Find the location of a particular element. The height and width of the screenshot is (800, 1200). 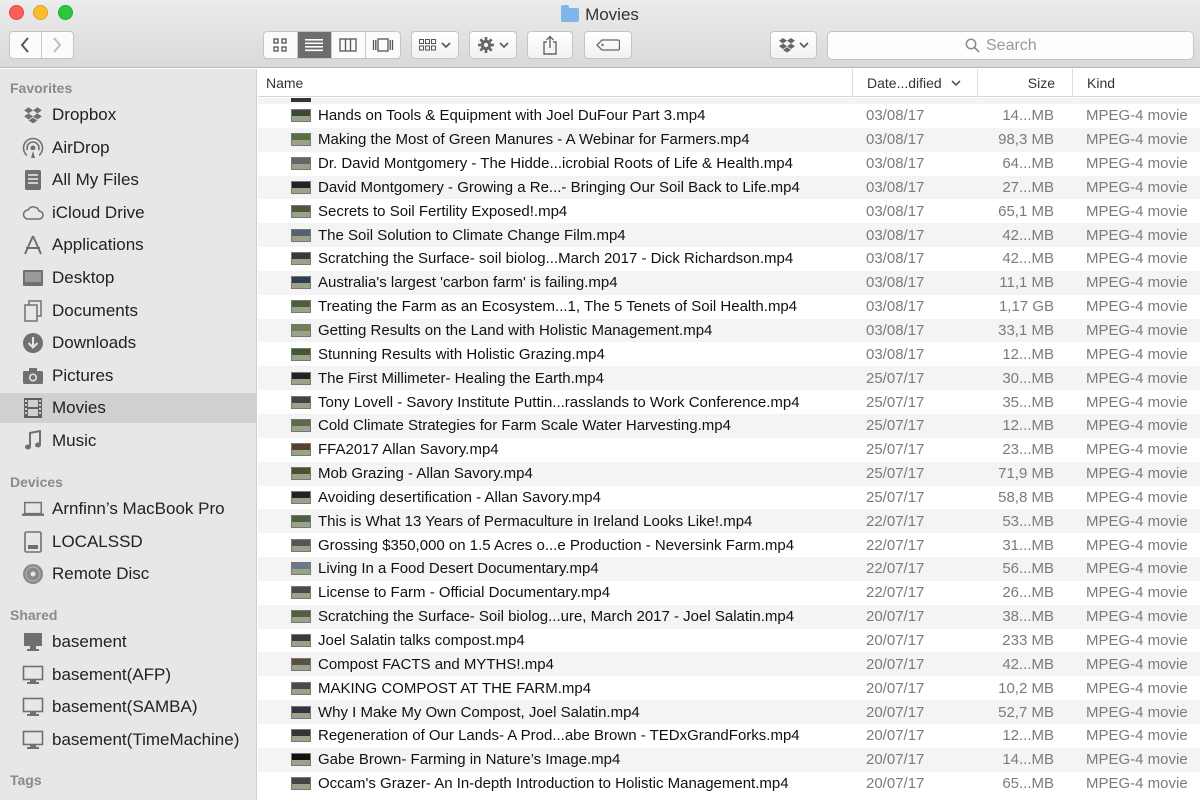

sidebar-item-downloads: Downloads is located at coordinates (128, 343).